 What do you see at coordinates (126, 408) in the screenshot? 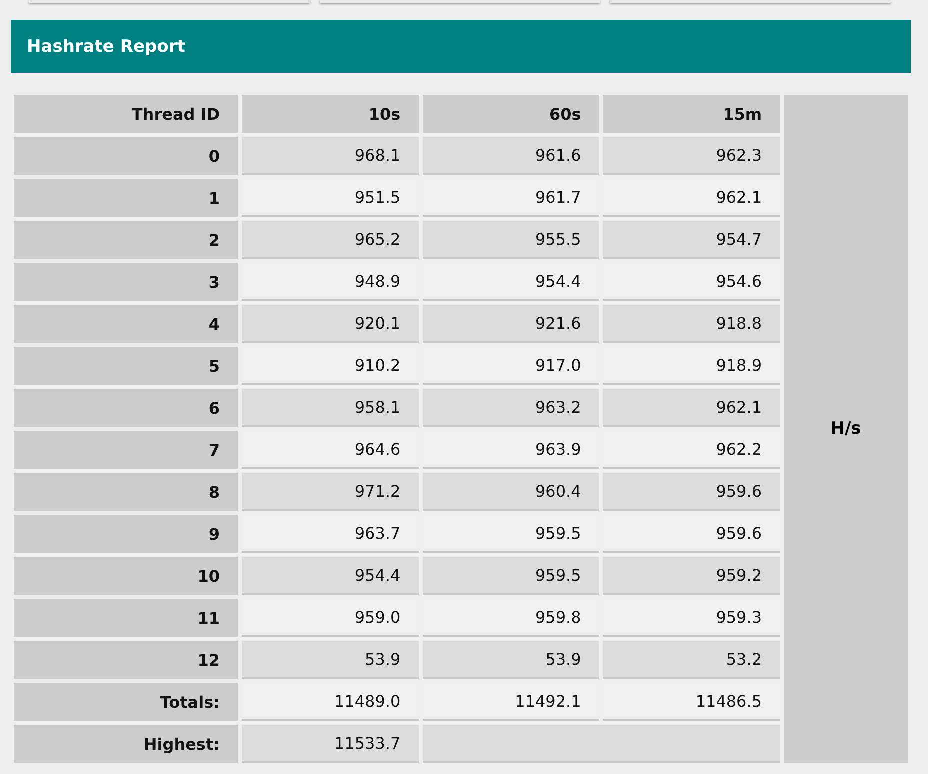
I see `row-label: 6` at bounding box center [126, 408].